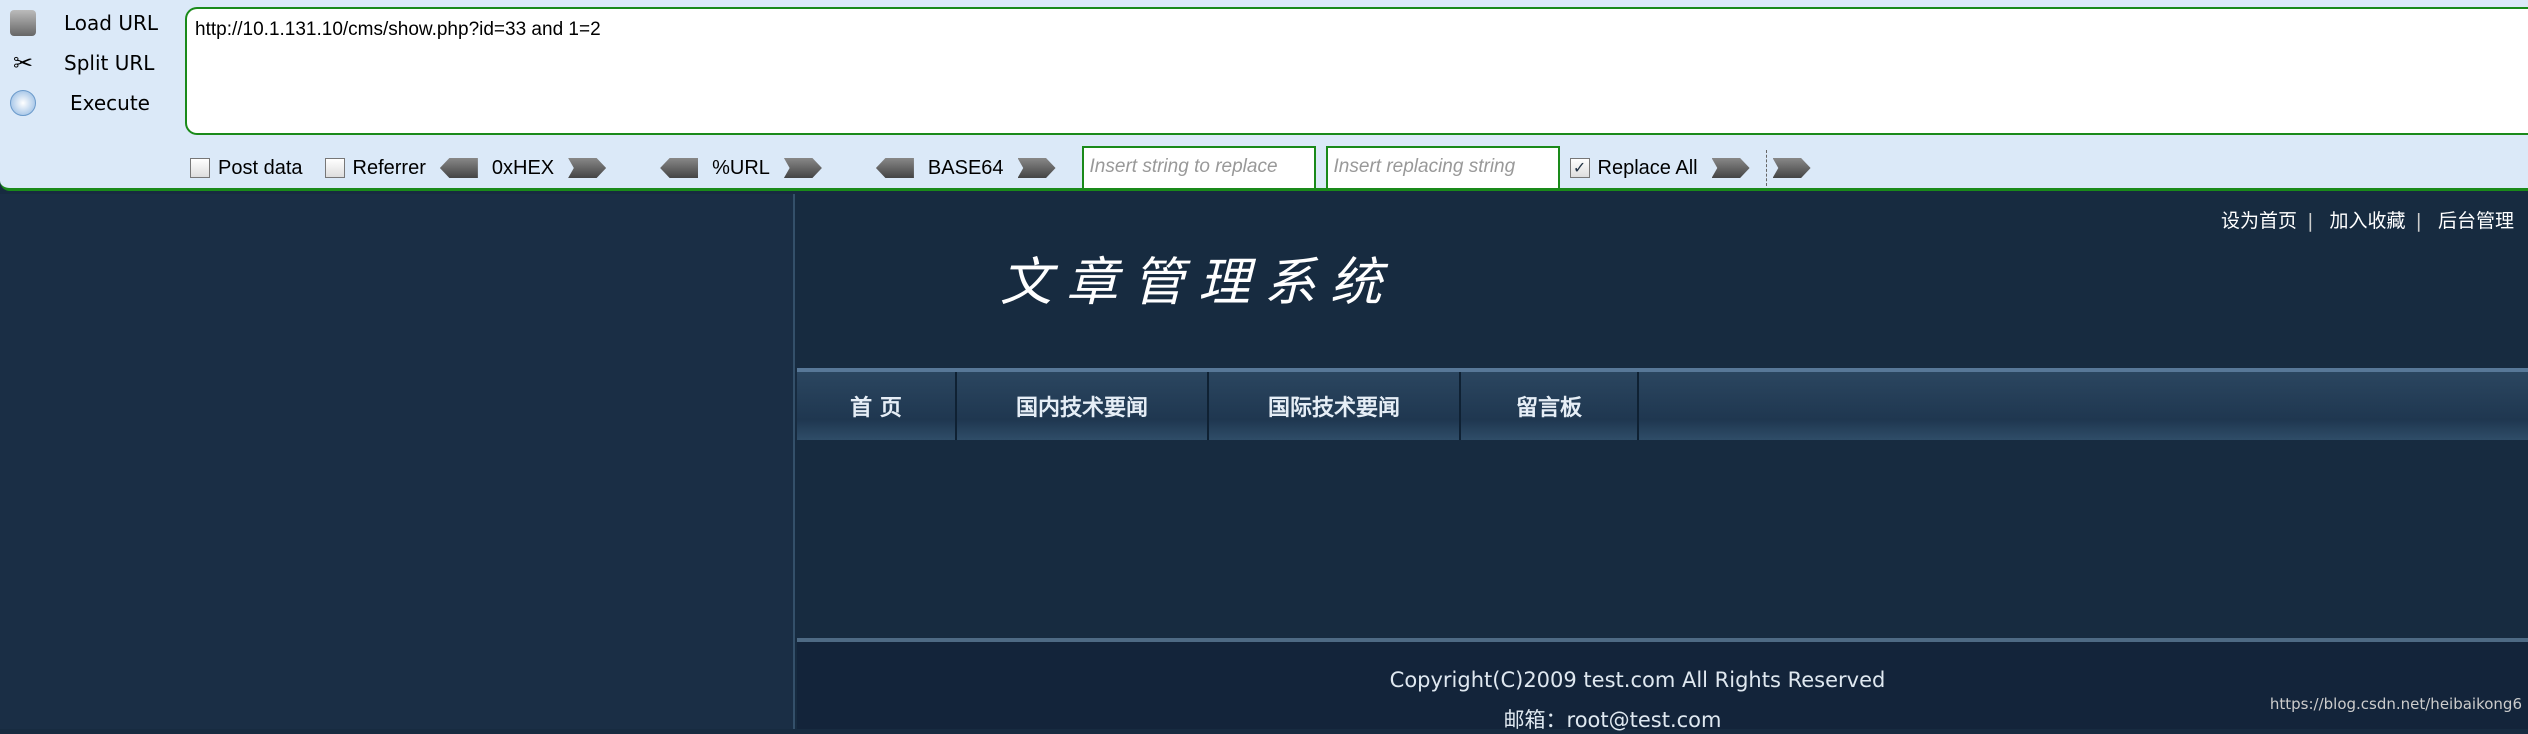 Image resolution: width=2528 pixels, height=734 pixels. I want to click on admin-link: 后台管理, so click(2476, 221).